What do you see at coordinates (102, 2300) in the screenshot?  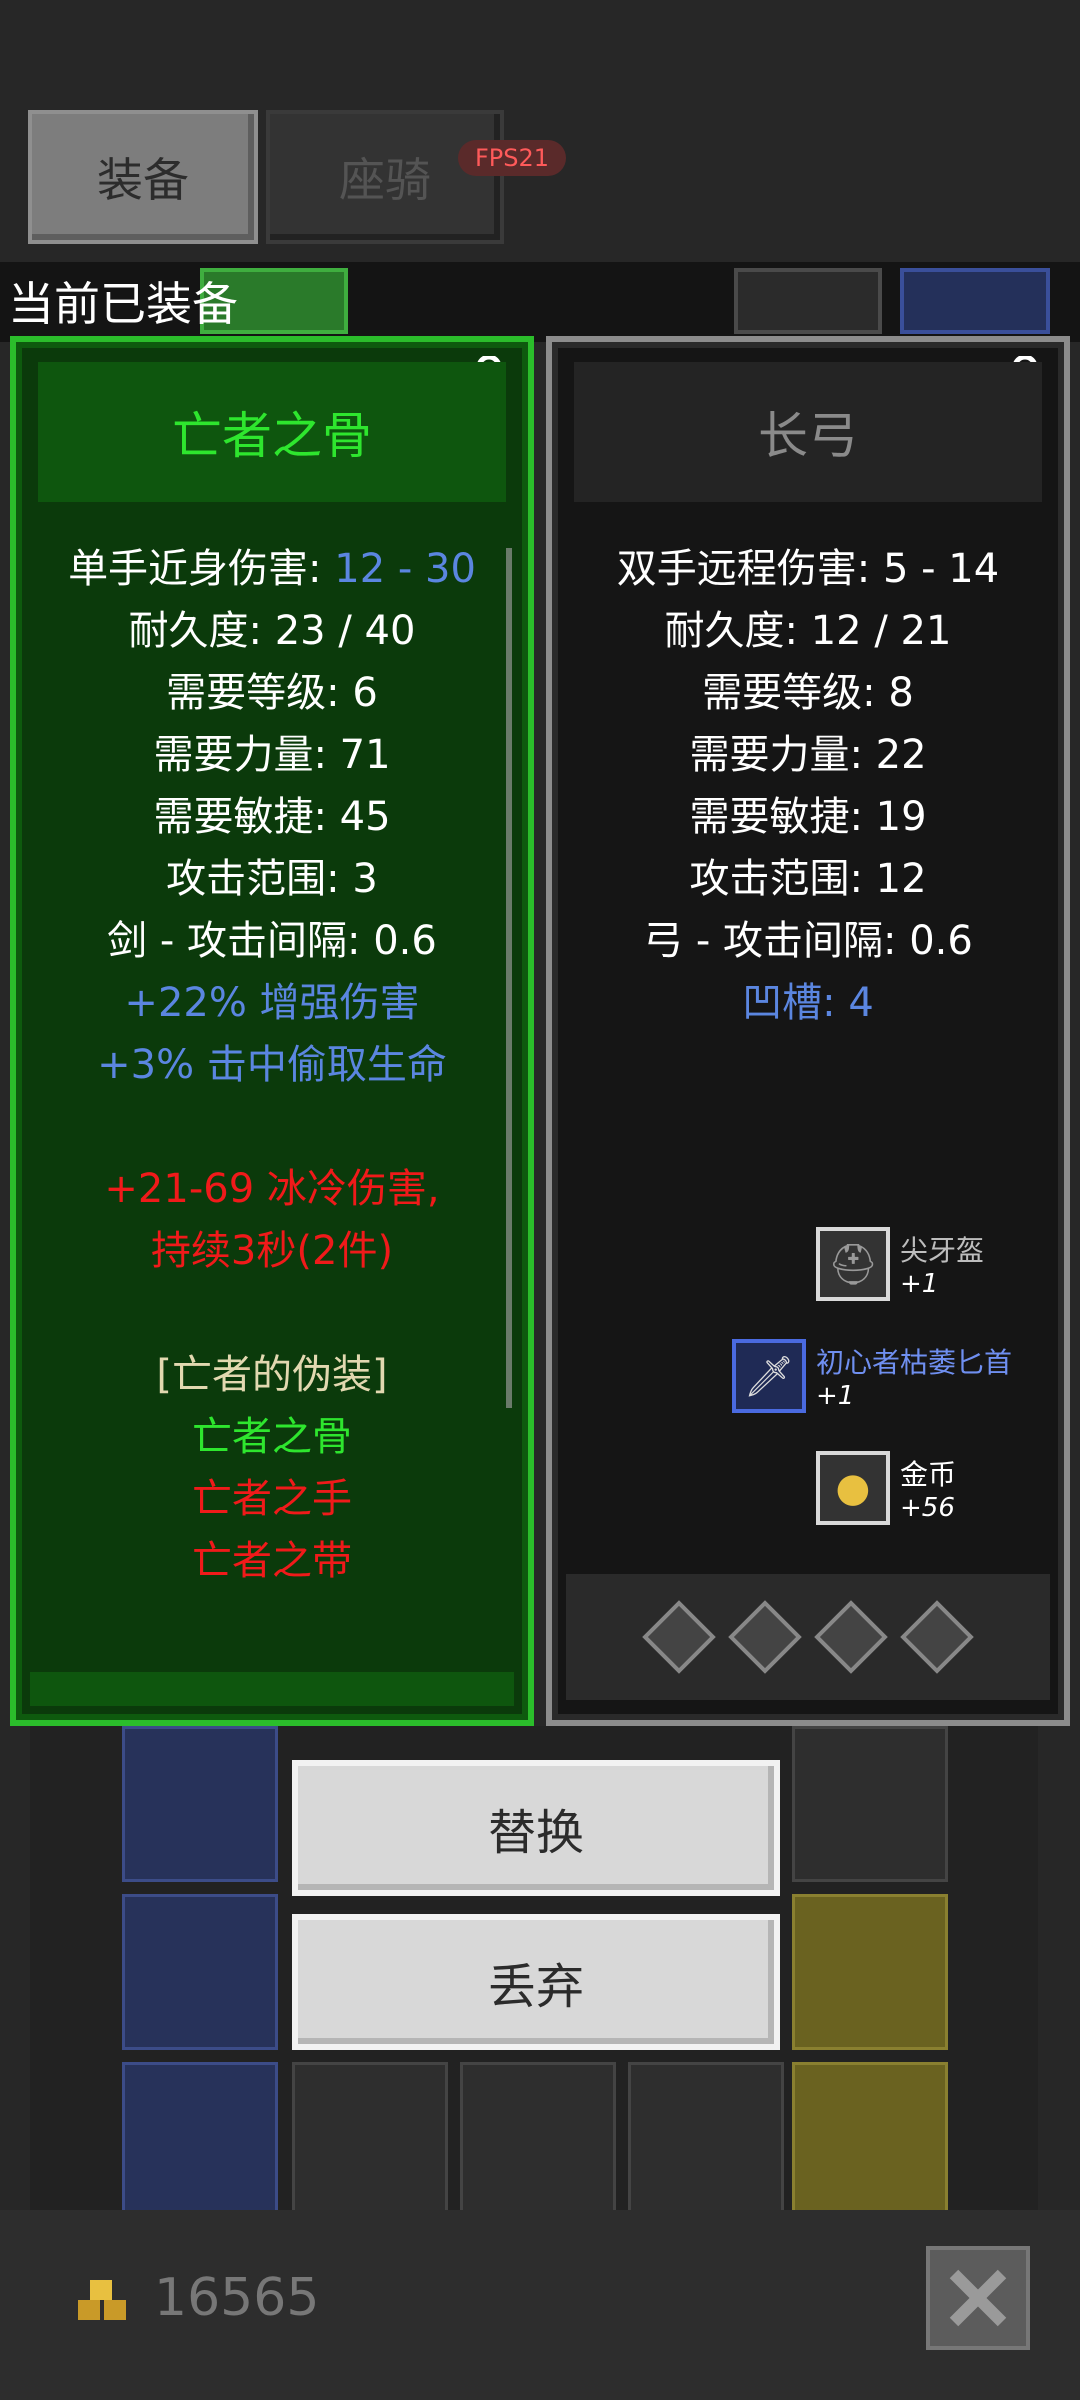 I see `gold-coins-icon` at bounding box center [102, 2300].